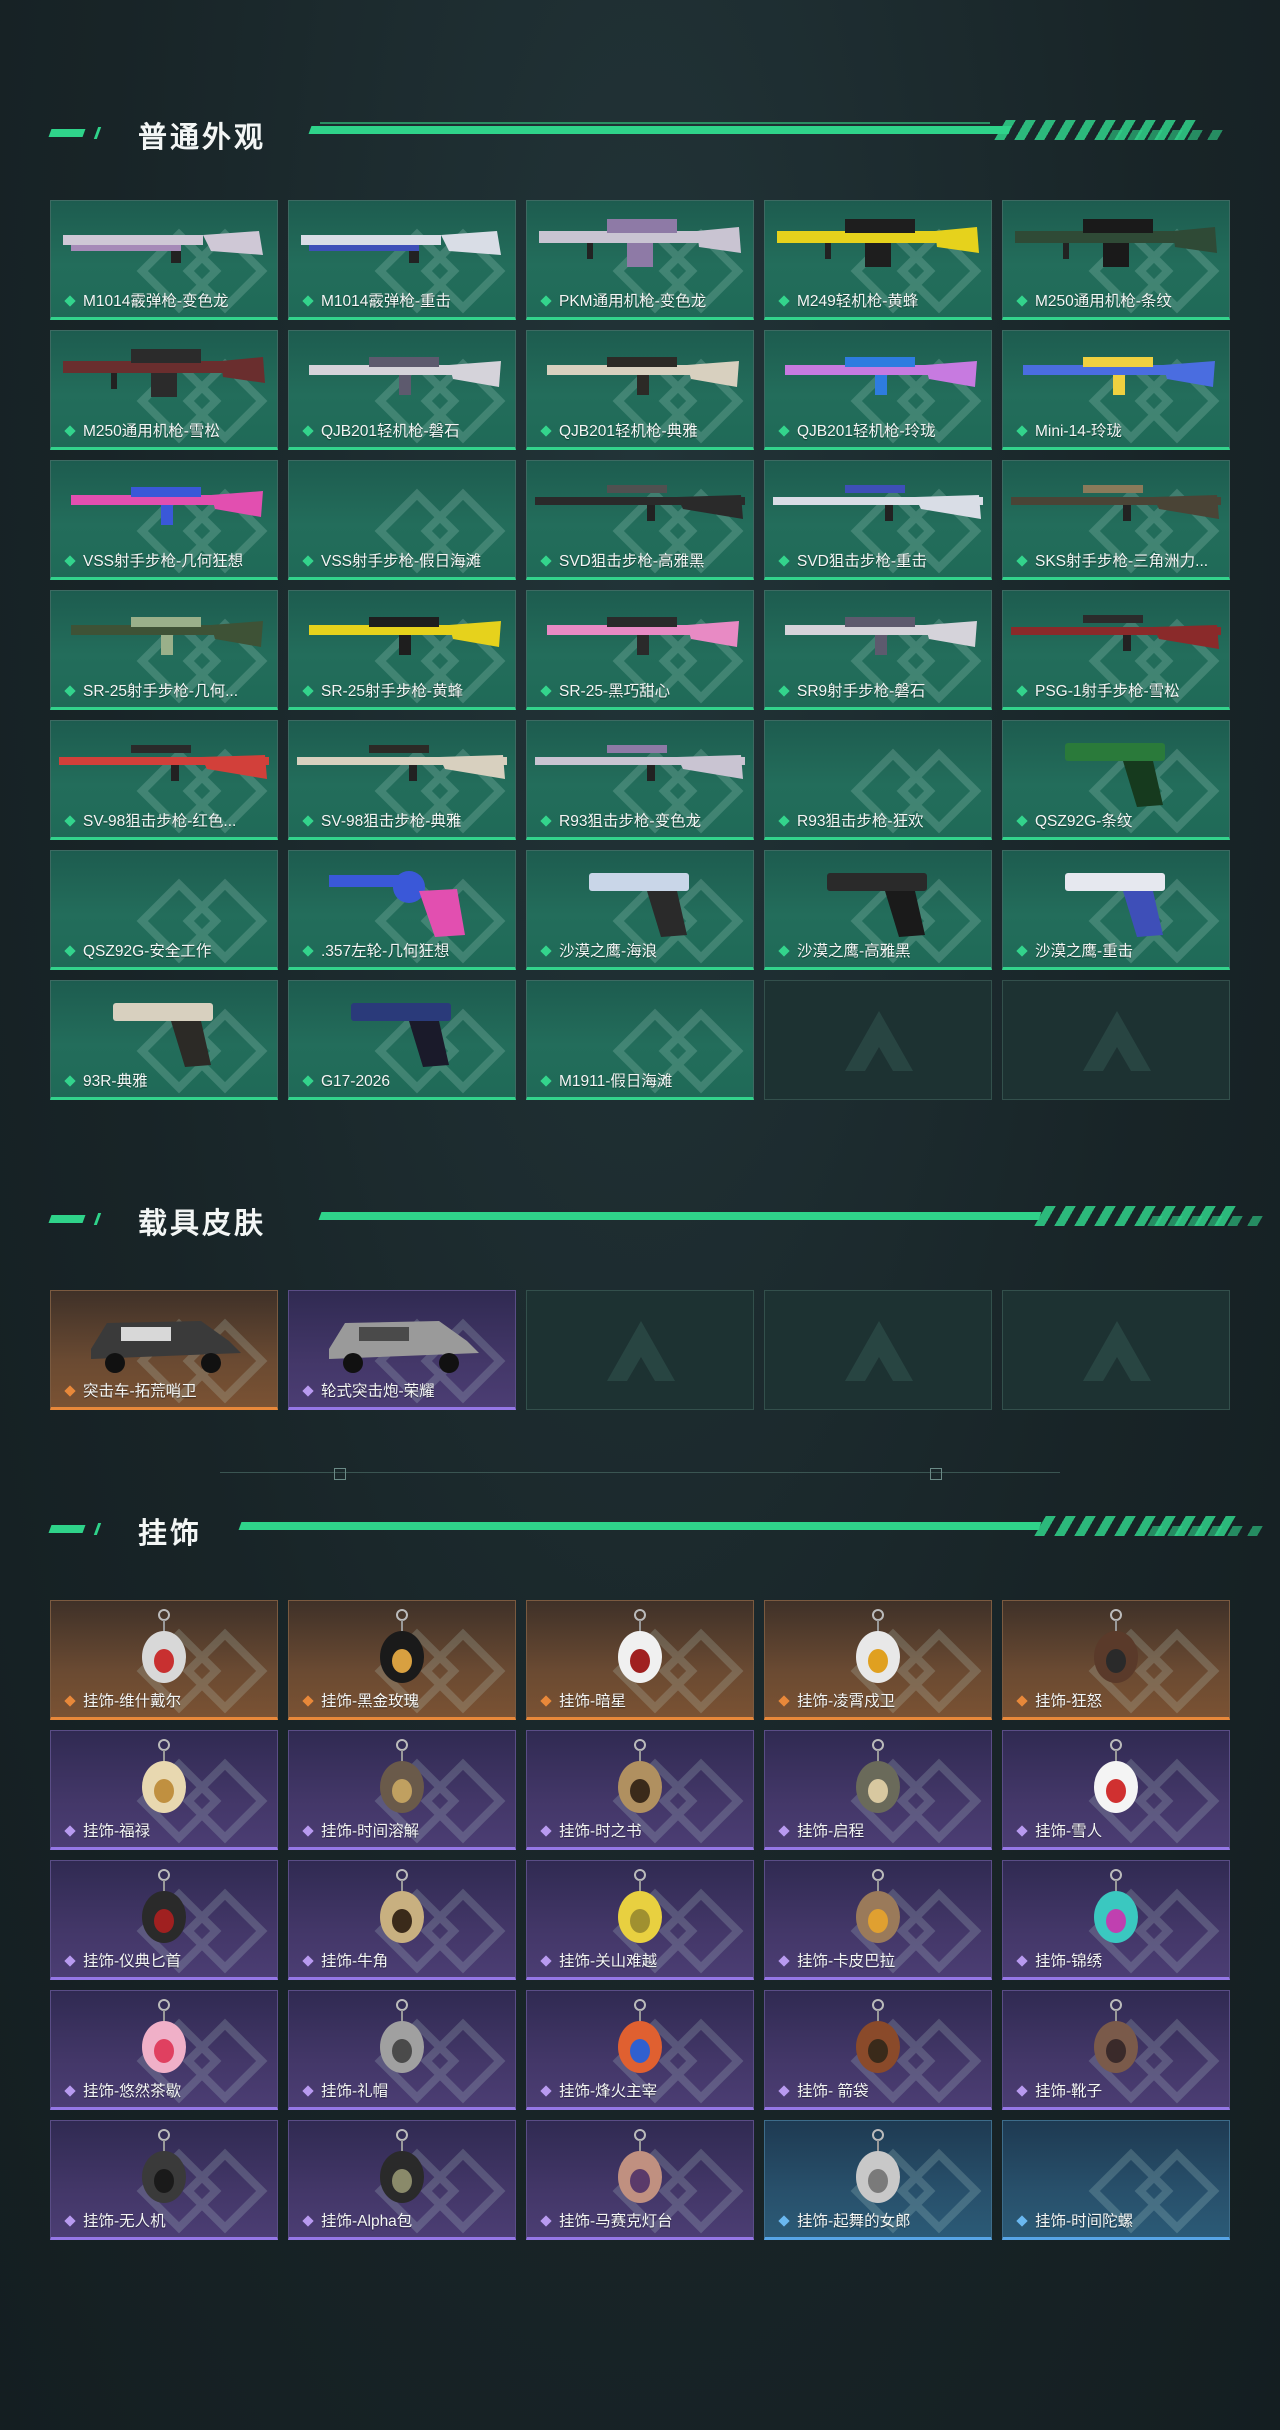 The width and height of the screenshot is (1280, 2430). I want to click on skin-name-label: 轮式突击炮-荣耀, so click(378, 1391).